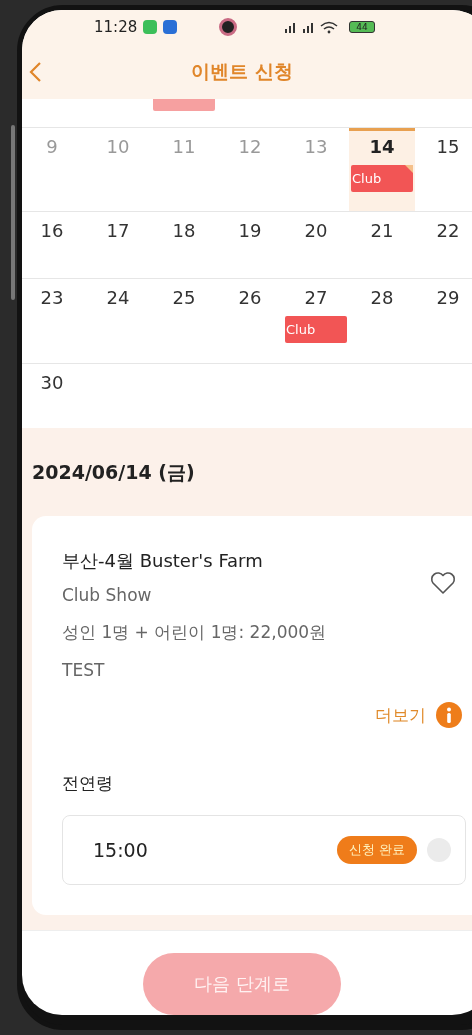 The width and height of the screenshot is (472, 1035). What do you see at coordinates (264, 850) in the screenshot?
I see `time-slot: 15:00 신청 완료` at bounding box center [264, 850].